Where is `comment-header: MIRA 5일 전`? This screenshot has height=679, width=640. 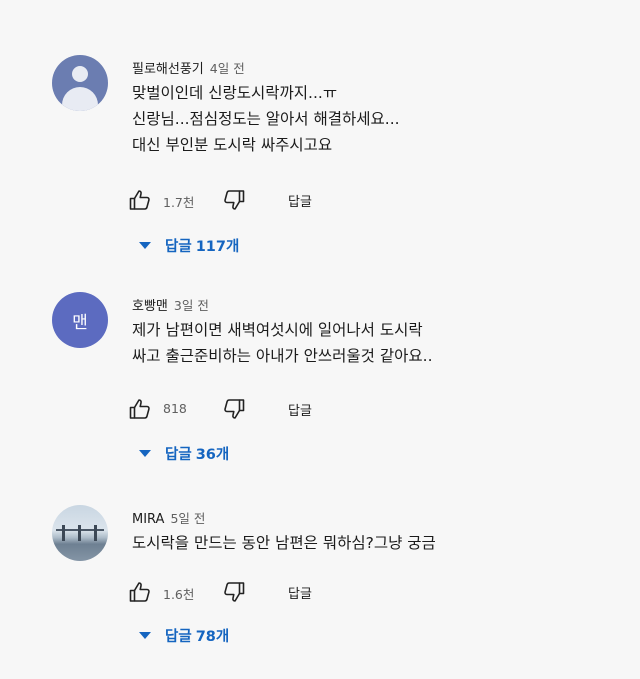
comment-header: MIRA 5일 전 is located at coordinates (168, 517).